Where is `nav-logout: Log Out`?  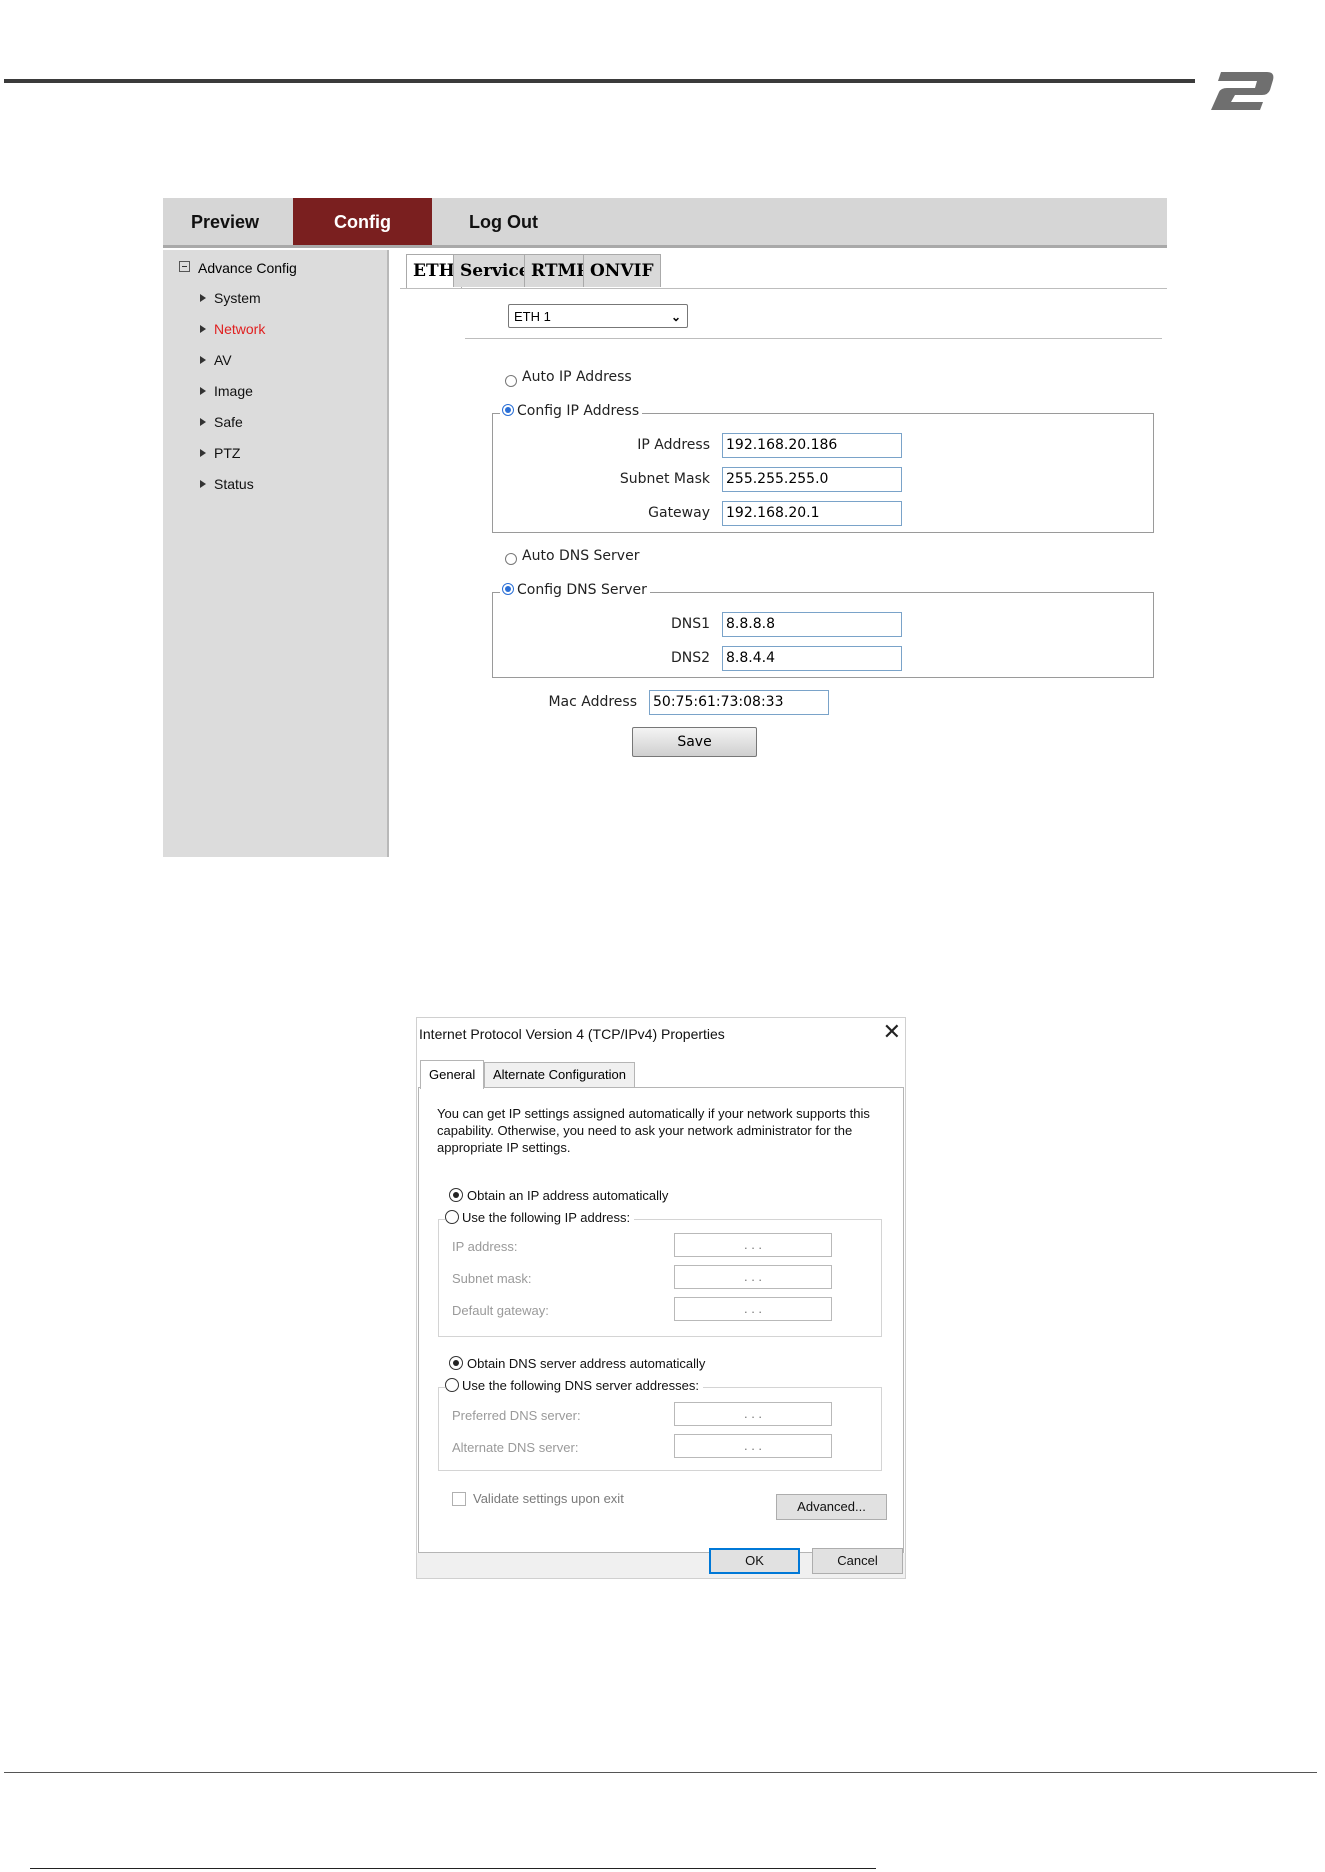
nav-logout: Log Out is located at coordinates (503, 221).